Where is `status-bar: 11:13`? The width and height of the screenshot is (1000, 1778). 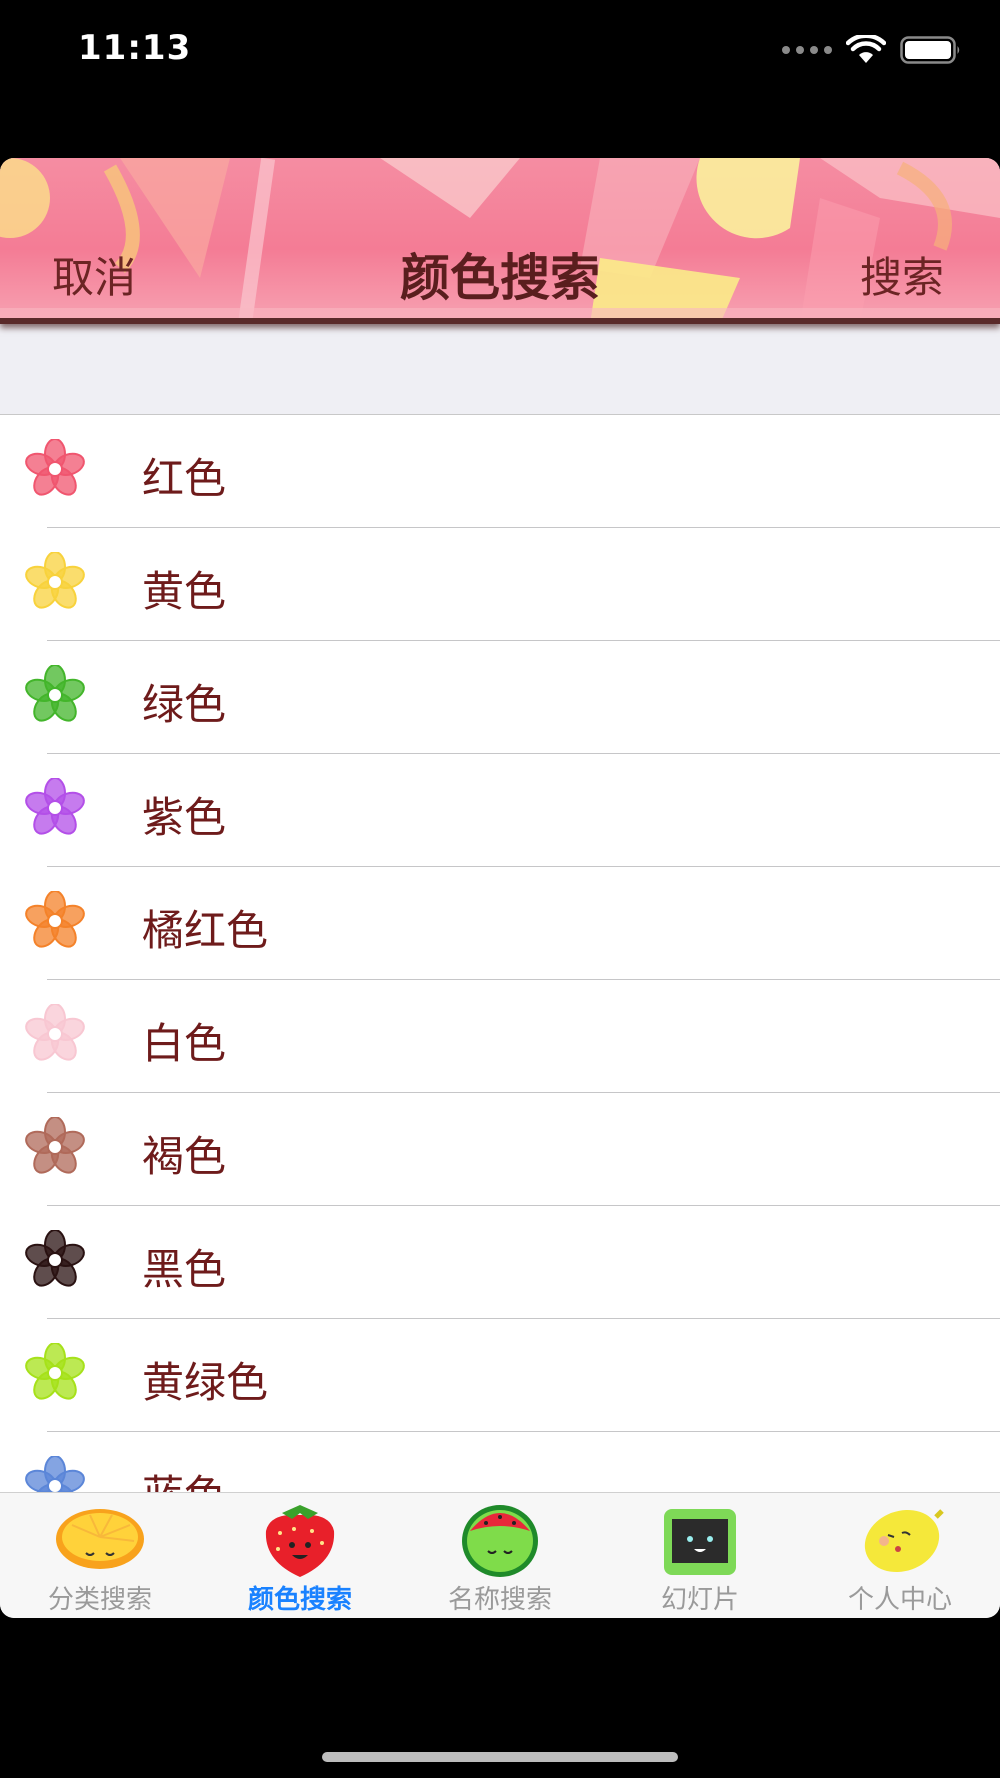
status-bar: 11:13 is located at coordinates (500, 50).